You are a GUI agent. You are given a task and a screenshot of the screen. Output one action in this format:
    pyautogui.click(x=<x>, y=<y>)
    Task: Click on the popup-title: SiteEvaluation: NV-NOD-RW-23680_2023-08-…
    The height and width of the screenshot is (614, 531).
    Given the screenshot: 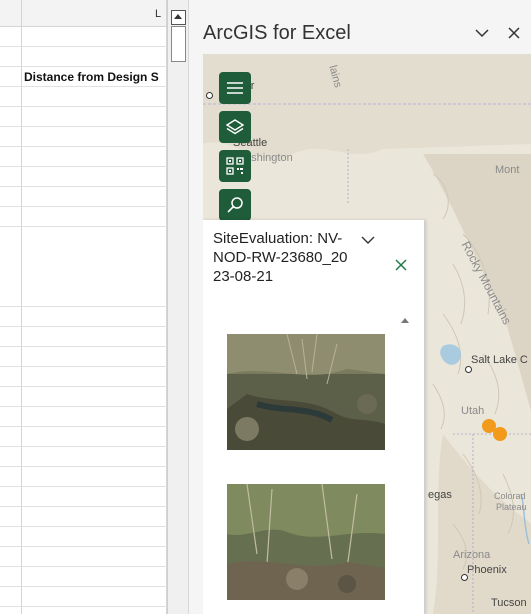 What is the action you would take?
    pyautogui.click(x=280, y=257)
    